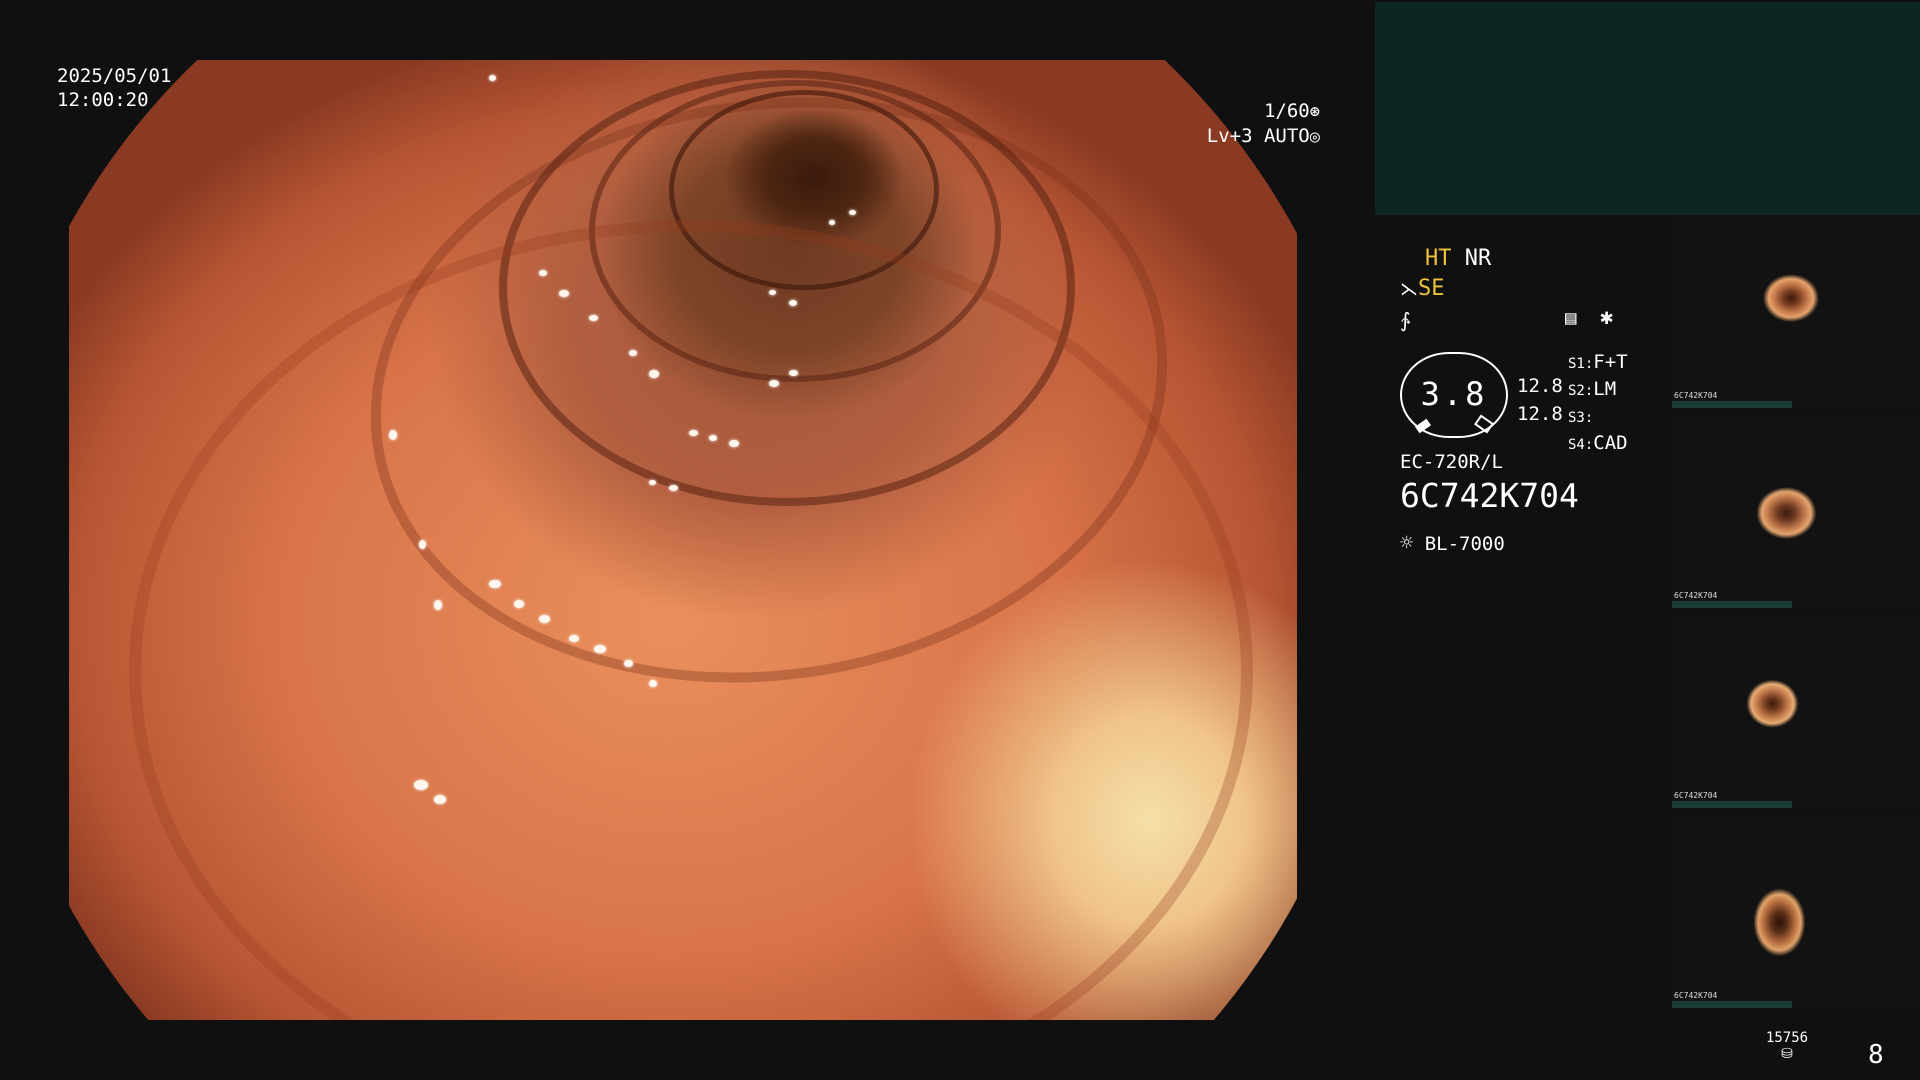  What do you see at coordinates (1607, 317) in the screenshot?
I see `asterisk-icon: ✱` at bounding box center [1607, 317].